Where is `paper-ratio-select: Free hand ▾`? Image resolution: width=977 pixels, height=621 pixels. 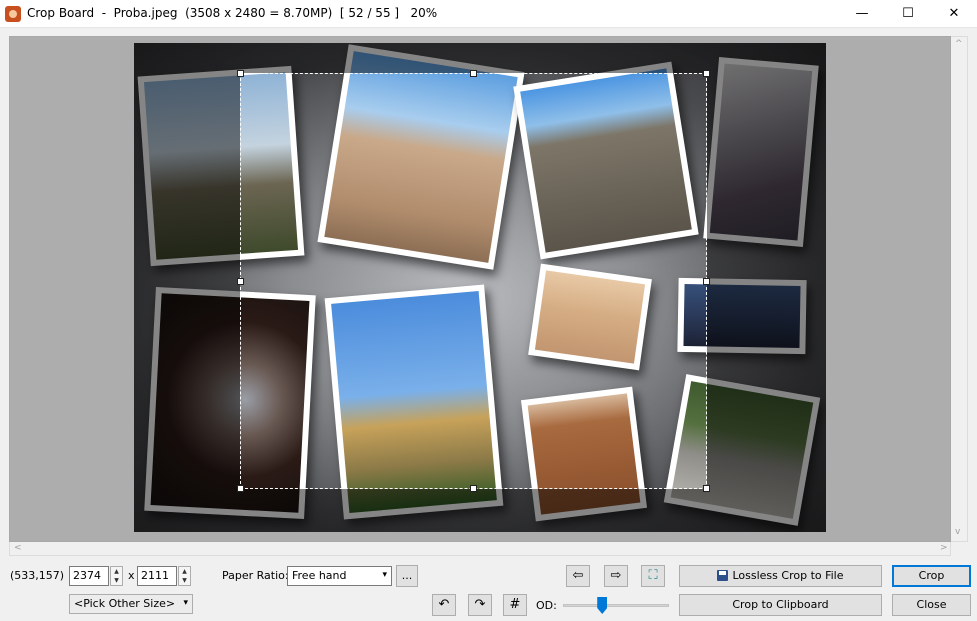
paper-ratio-select: Free hand ▾ is located at coordinates (339, 576).